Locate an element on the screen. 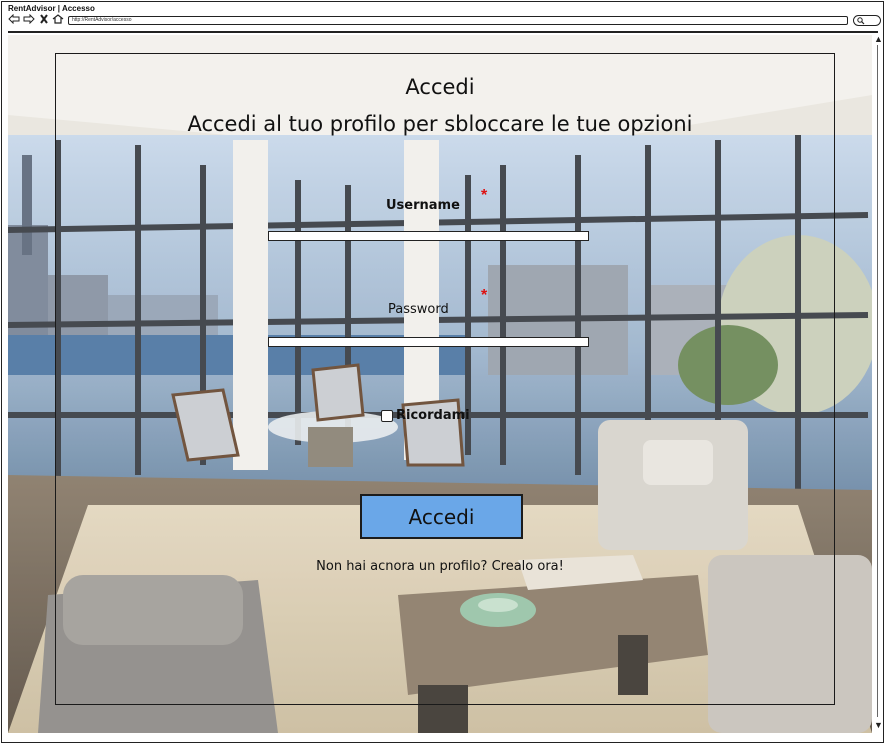 The image size is (887, 746). address-bar: http://RentAdvisor/accesso is located at coordinates (458, 20).